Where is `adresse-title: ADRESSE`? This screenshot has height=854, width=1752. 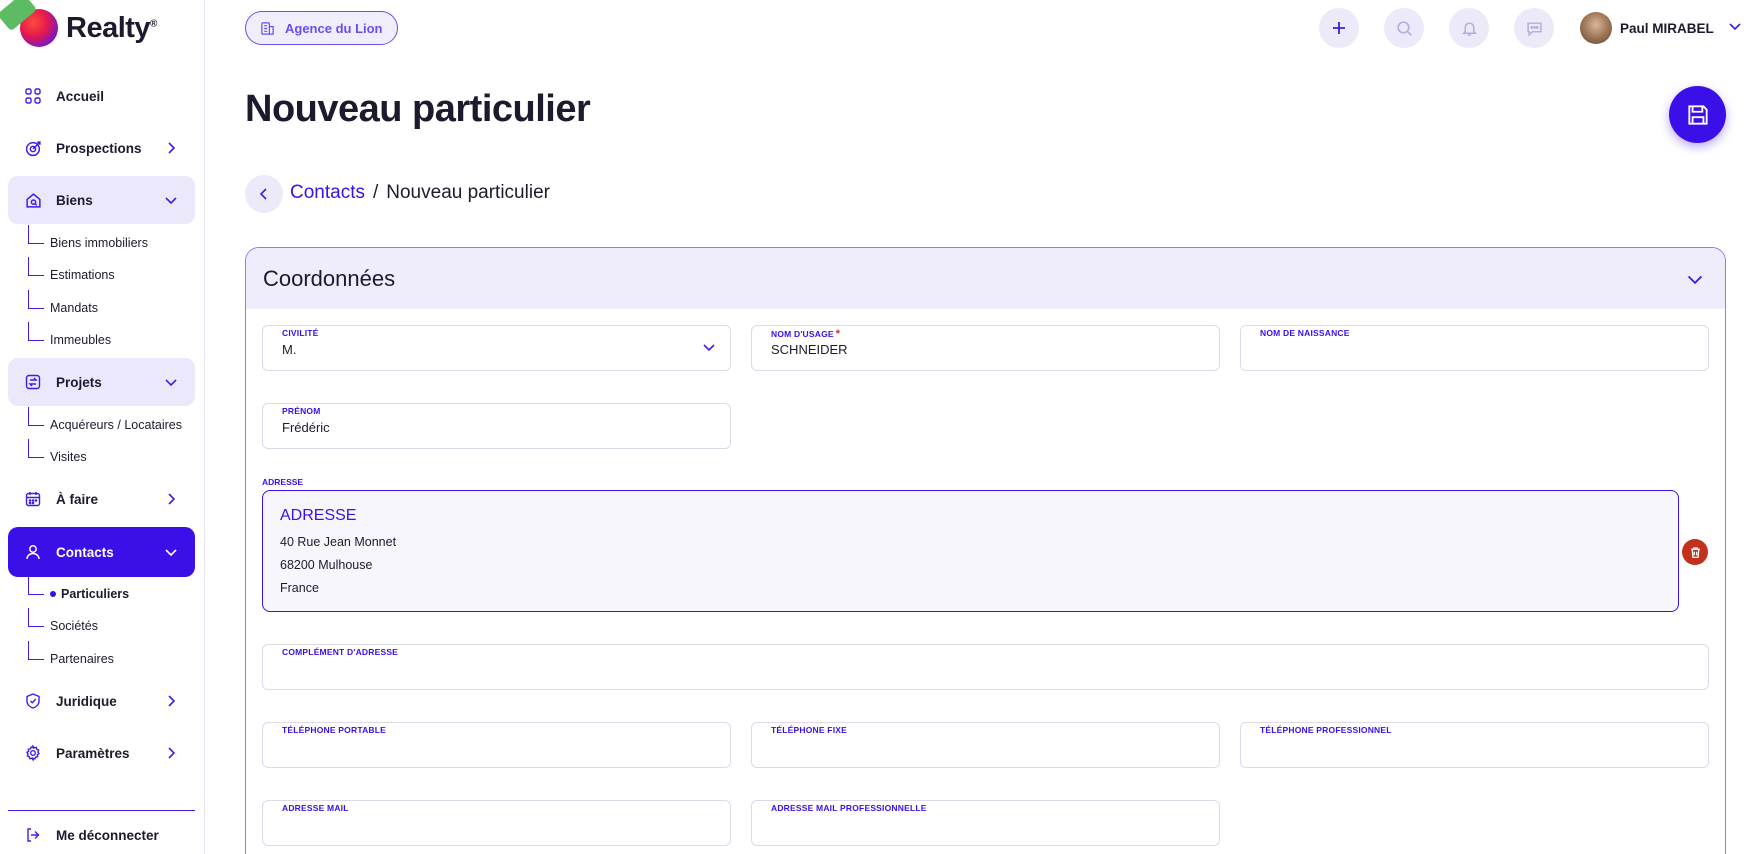
adresse-title: ADRESSE is located at coordinates (318, 515).